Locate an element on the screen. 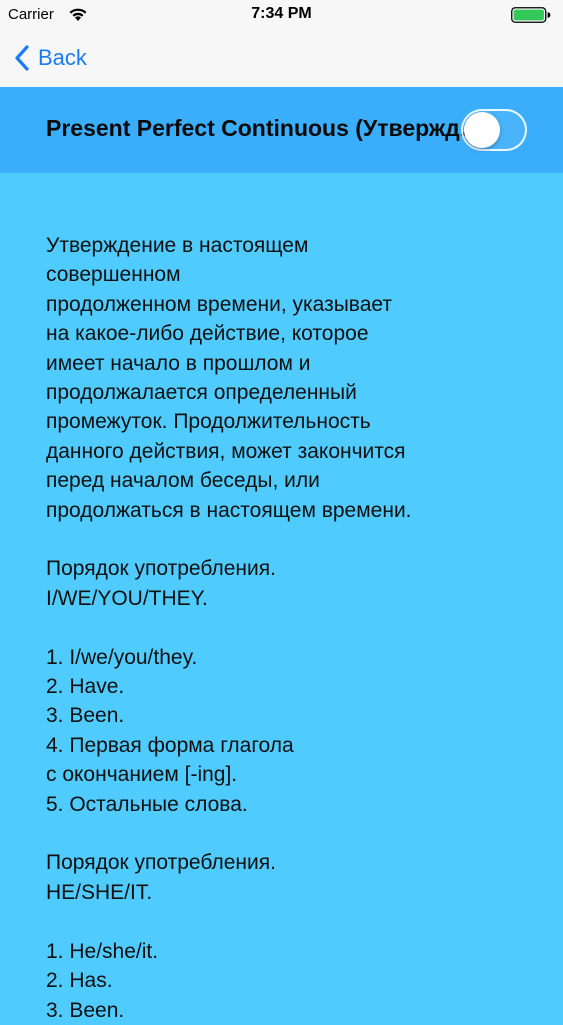  intro-line: продолженном времени, указывает is located at coordinates (219, 304).